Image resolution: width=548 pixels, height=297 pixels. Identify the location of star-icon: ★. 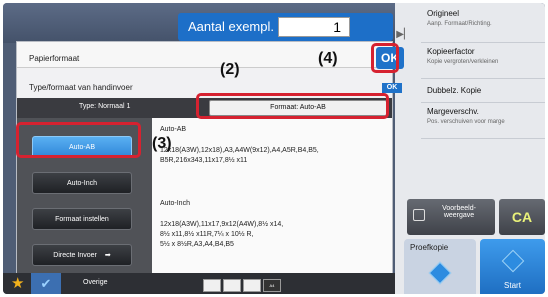
(17, 283).